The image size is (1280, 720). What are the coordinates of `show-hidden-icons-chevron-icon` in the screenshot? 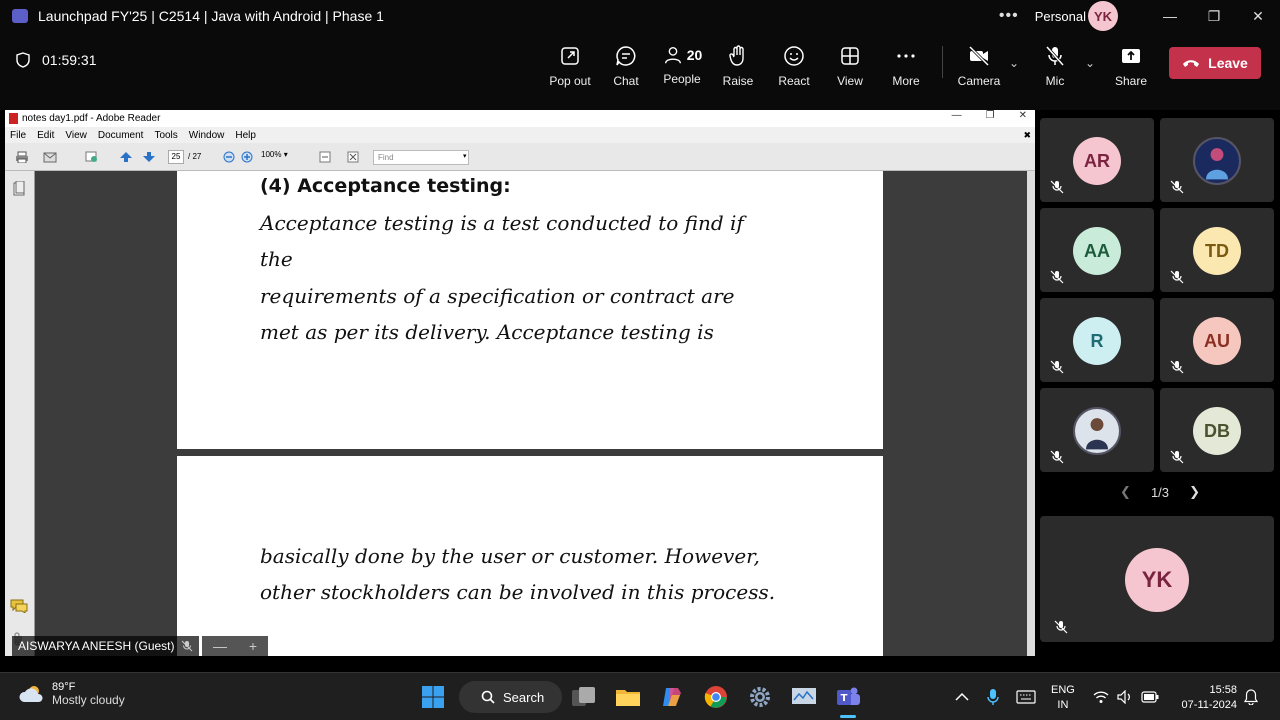 It's located at (962, 697).